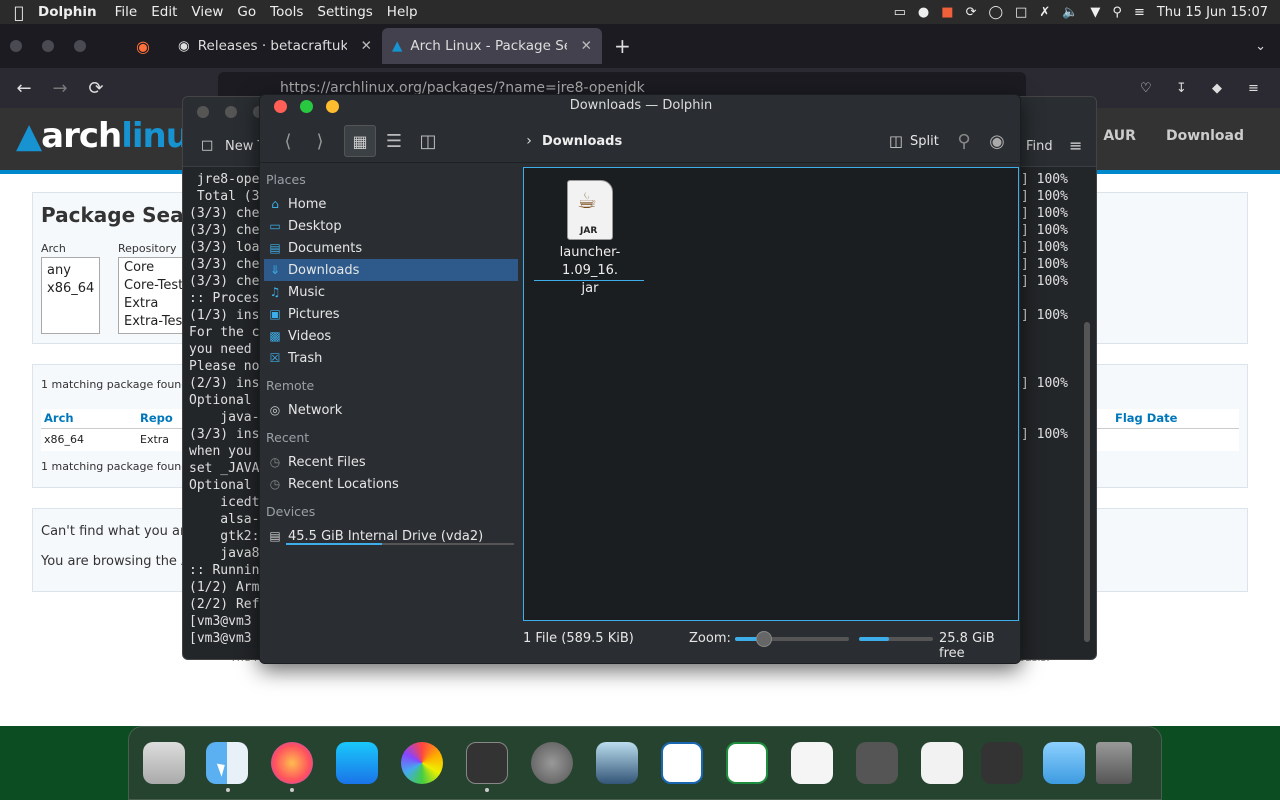  What do you see at coordinates (67, 12) in the screenshot?
I see `app-menu: Dolphin` at bounding box center [67, 12].